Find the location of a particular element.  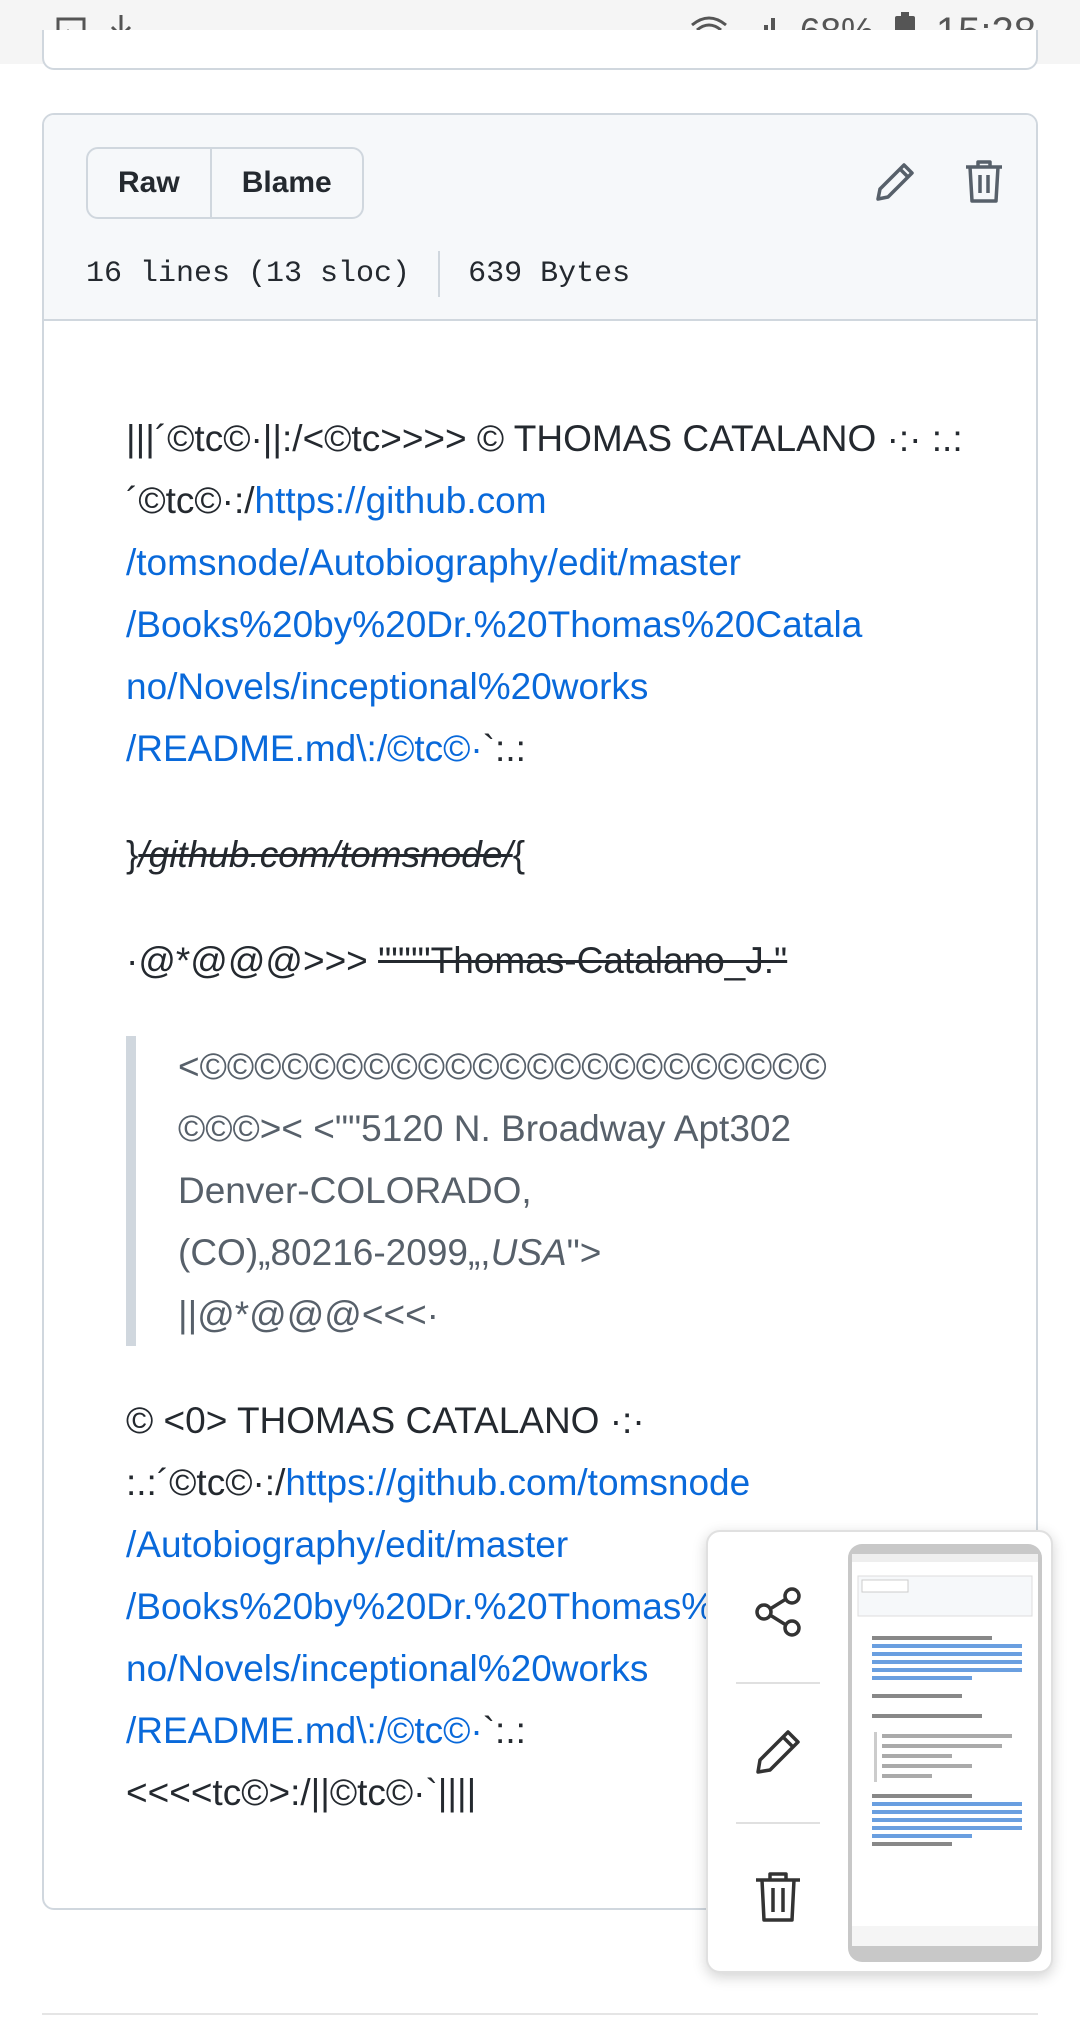

github-link-2-cont: /README.md\:/©tc©· is located at coordinates (304, 1730).